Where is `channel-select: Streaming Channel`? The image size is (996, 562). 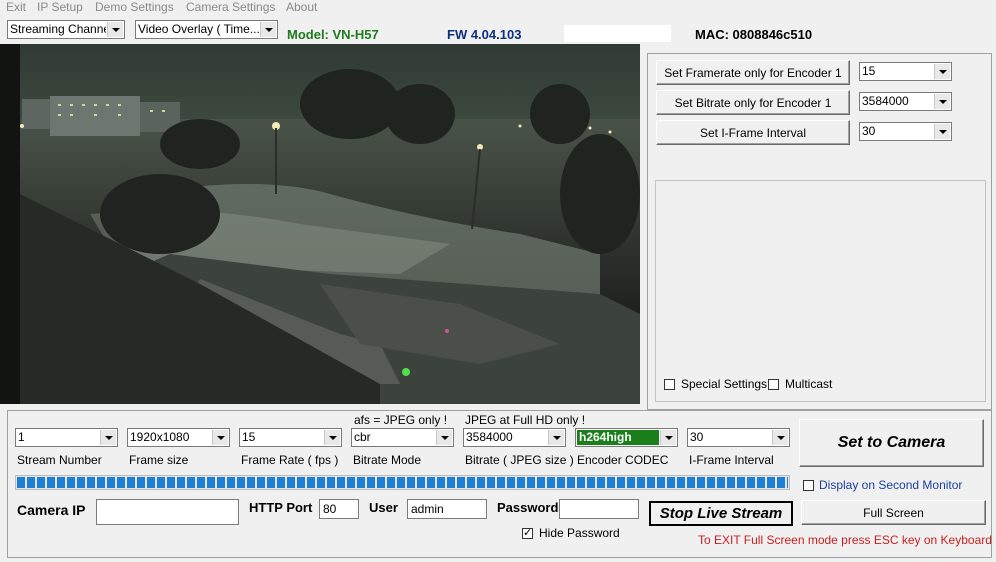
channel-select: Streaming Channel is located at coordinates (66, 29).